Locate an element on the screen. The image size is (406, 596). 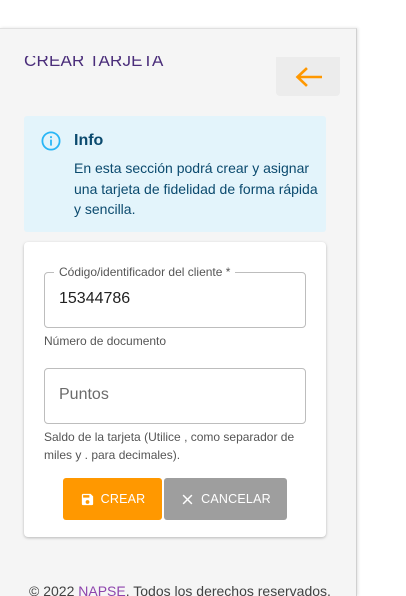
arrow-left-icon is located at coordinates (308, 76).